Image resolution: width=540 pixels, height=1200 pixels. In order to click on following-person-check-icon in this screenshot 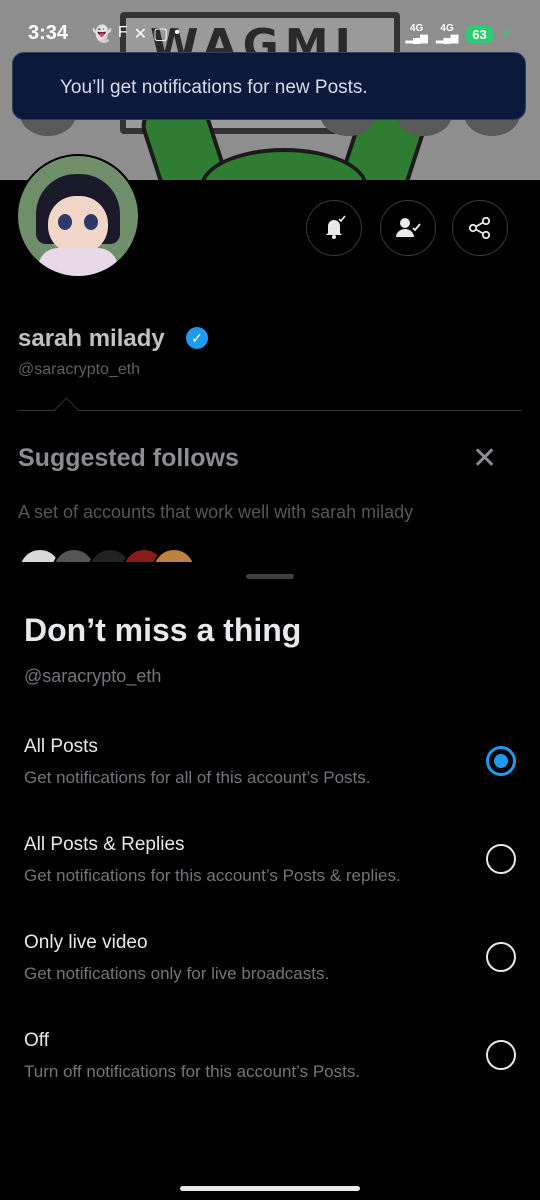, I will do `click(408, 227)`.